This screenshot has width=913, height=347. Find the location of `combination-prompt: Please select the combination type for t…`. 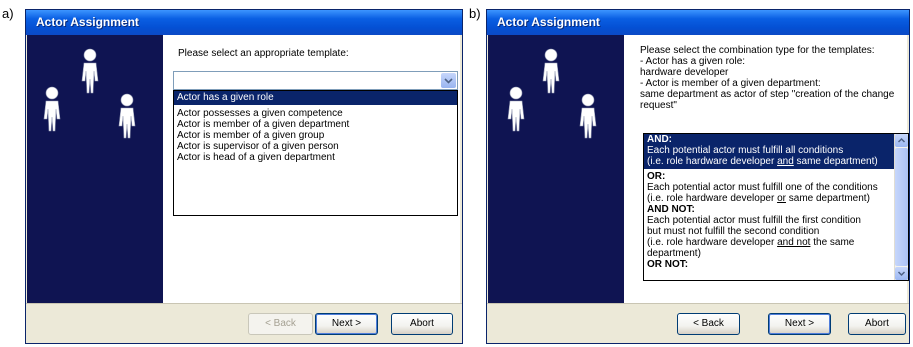

combination-prompt: Please select the combination type for t… is located at coordinates (767, 78).